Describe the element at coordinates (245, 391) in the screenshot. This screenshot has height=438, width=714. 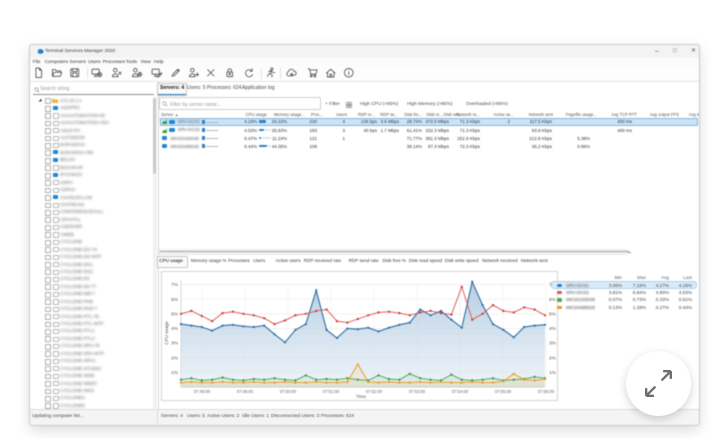
I see `svg-text: 07:49:00` at that location.